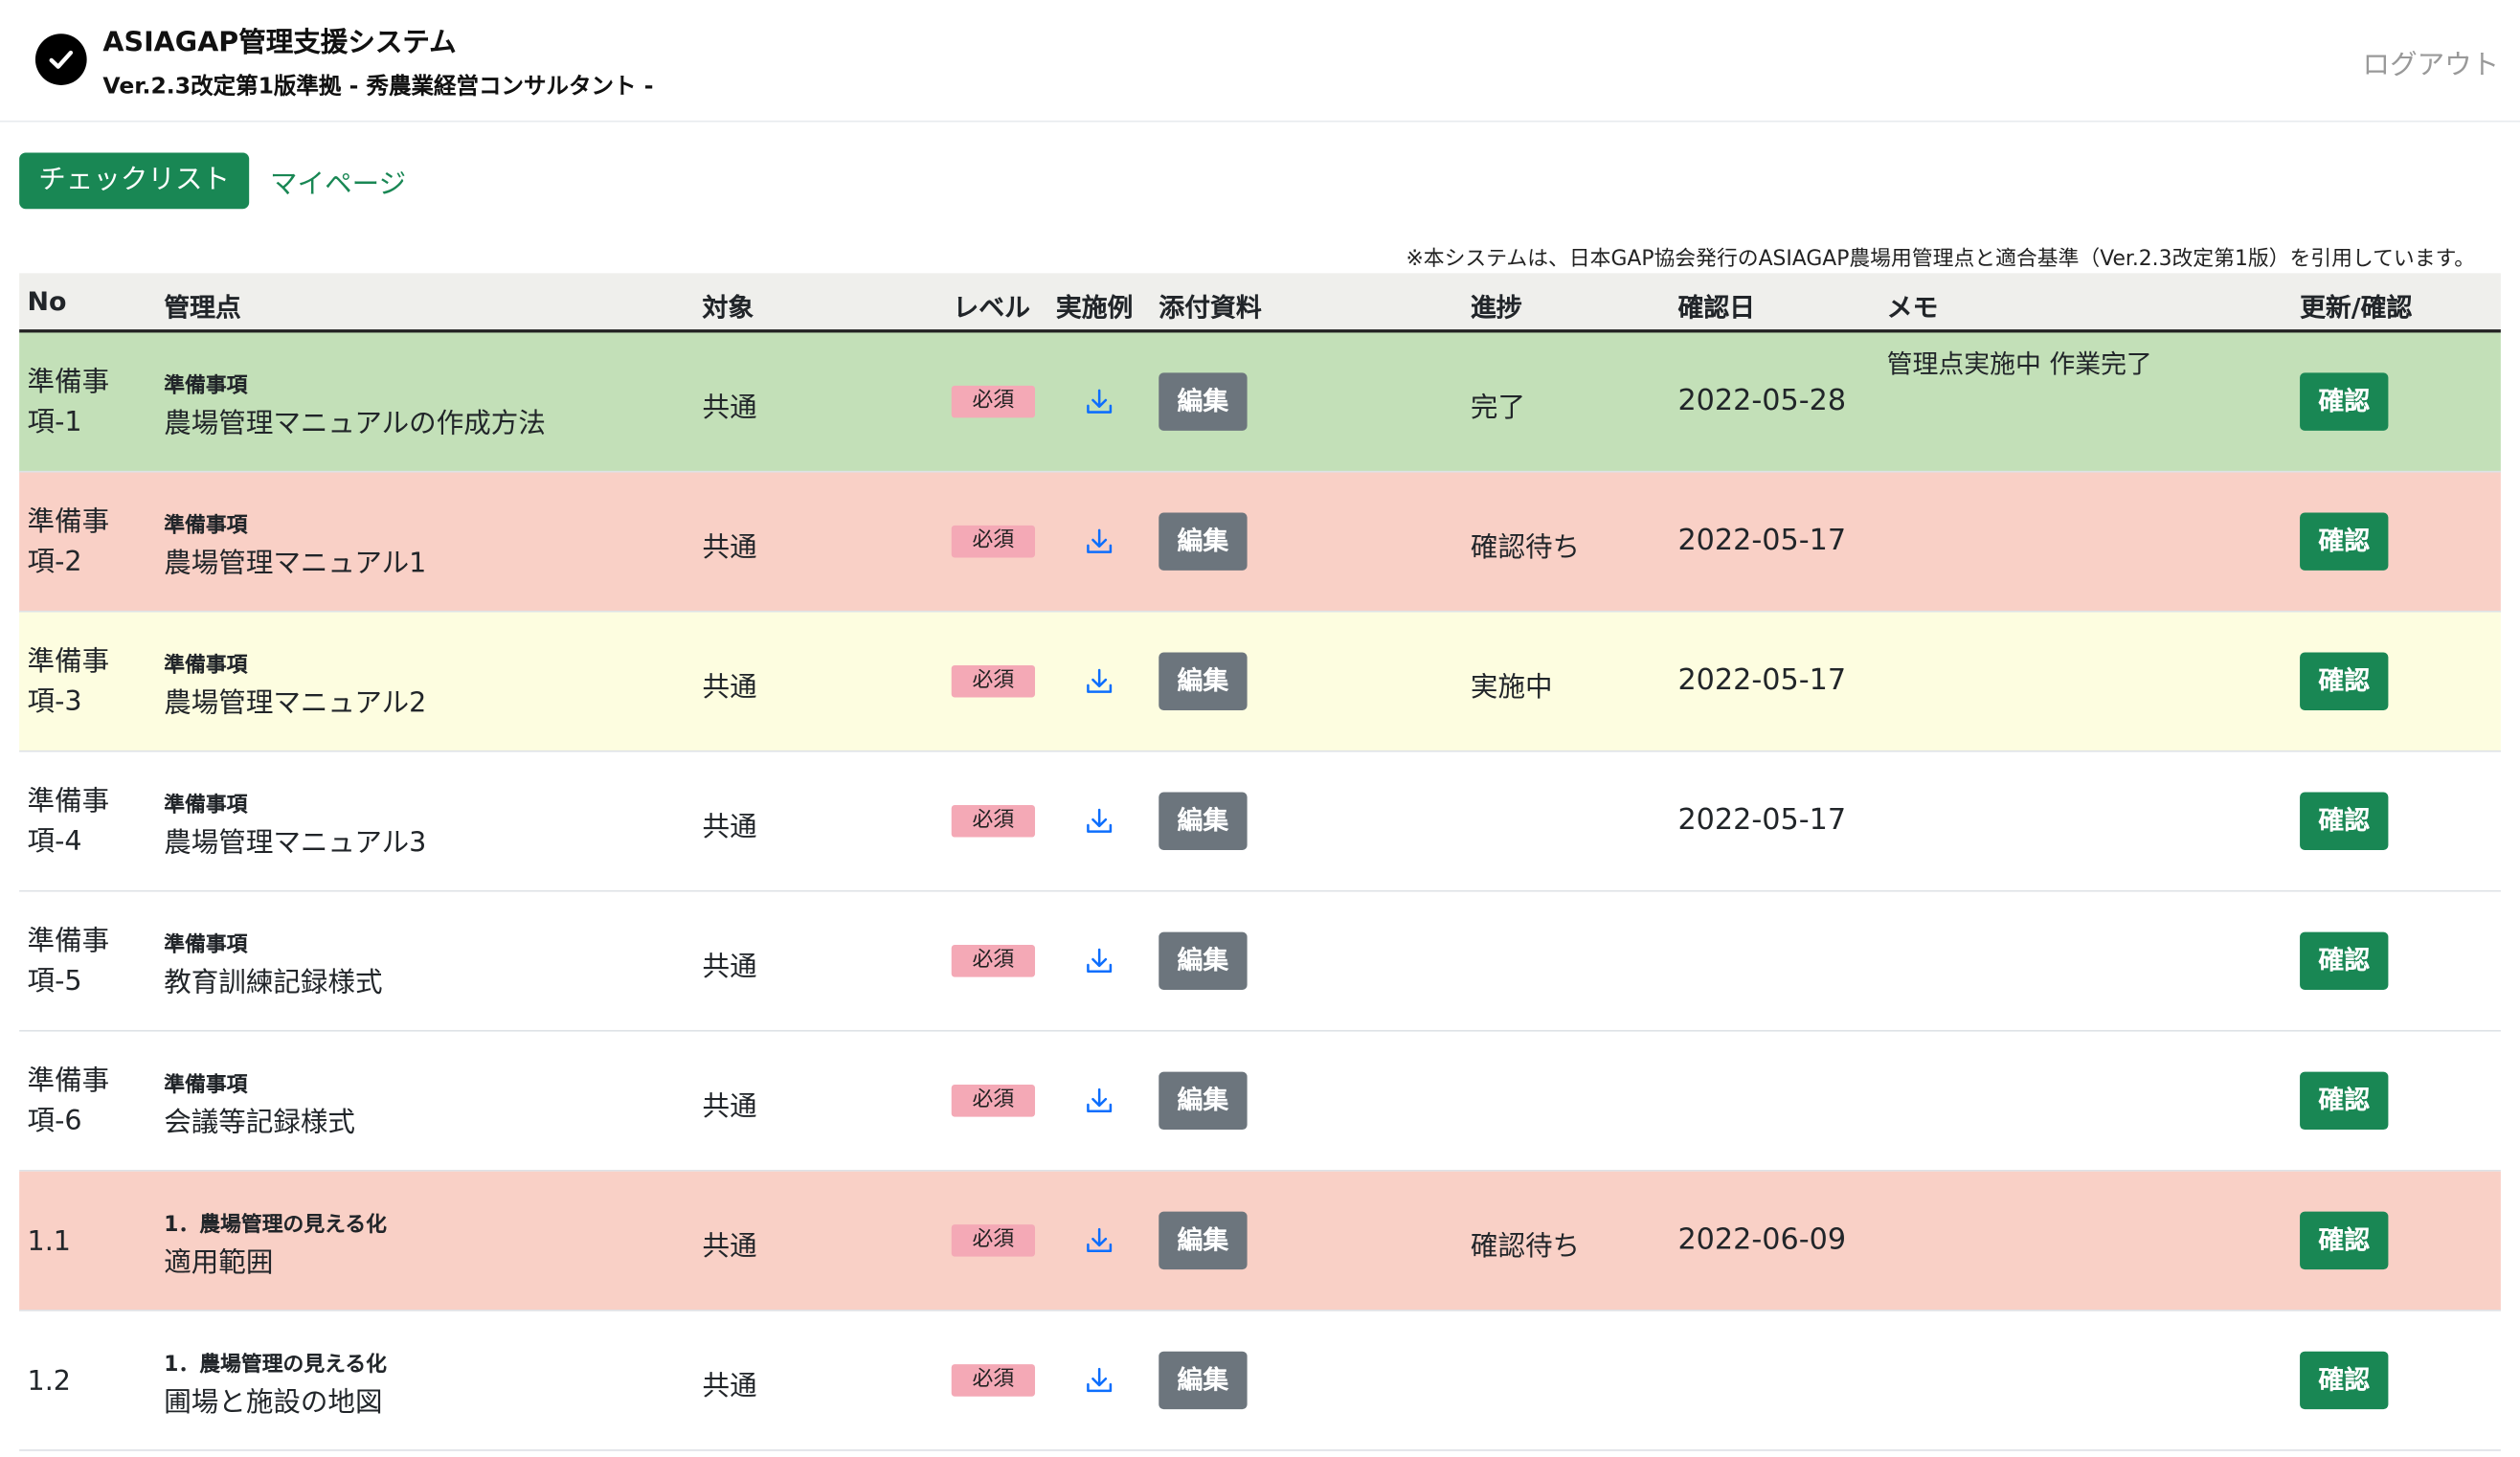  Describe the element at coordinates (61, 59) in the screenshot. I see `check-circle-icon` at that location.